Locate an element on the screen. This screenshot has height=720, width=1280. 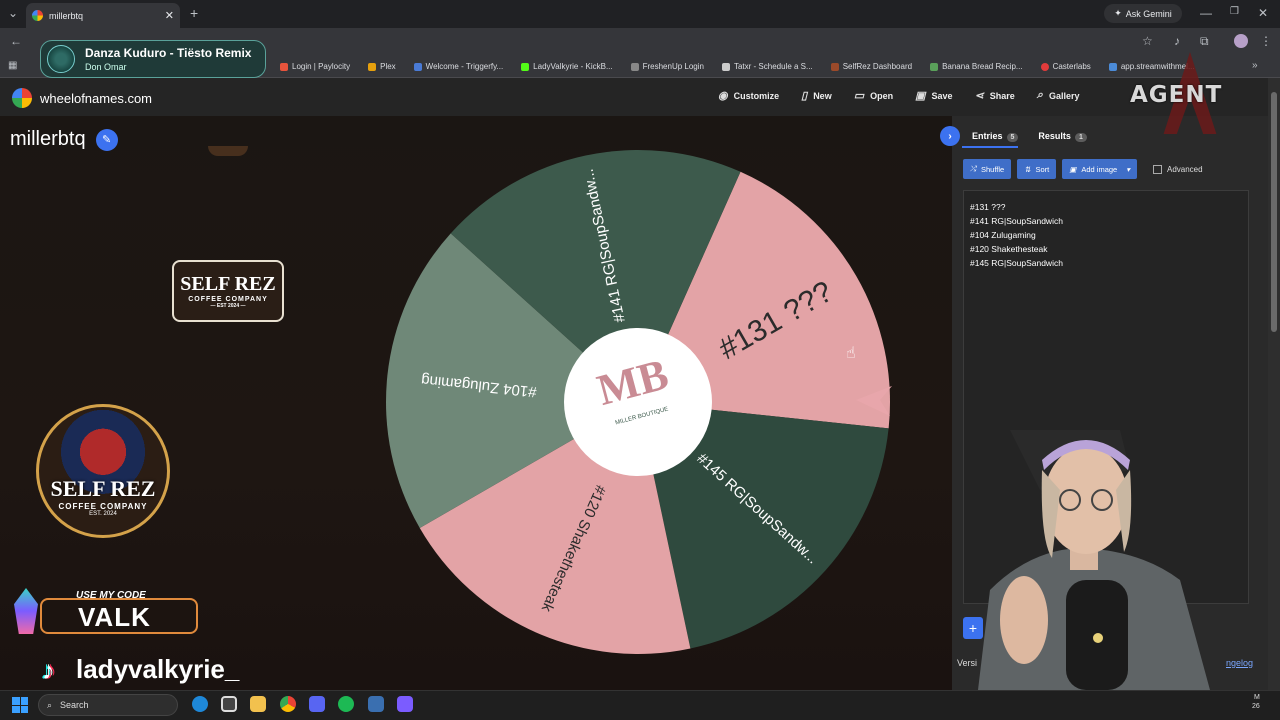
apps-grid-icon: ▦ is located at coordinates (12, 65).